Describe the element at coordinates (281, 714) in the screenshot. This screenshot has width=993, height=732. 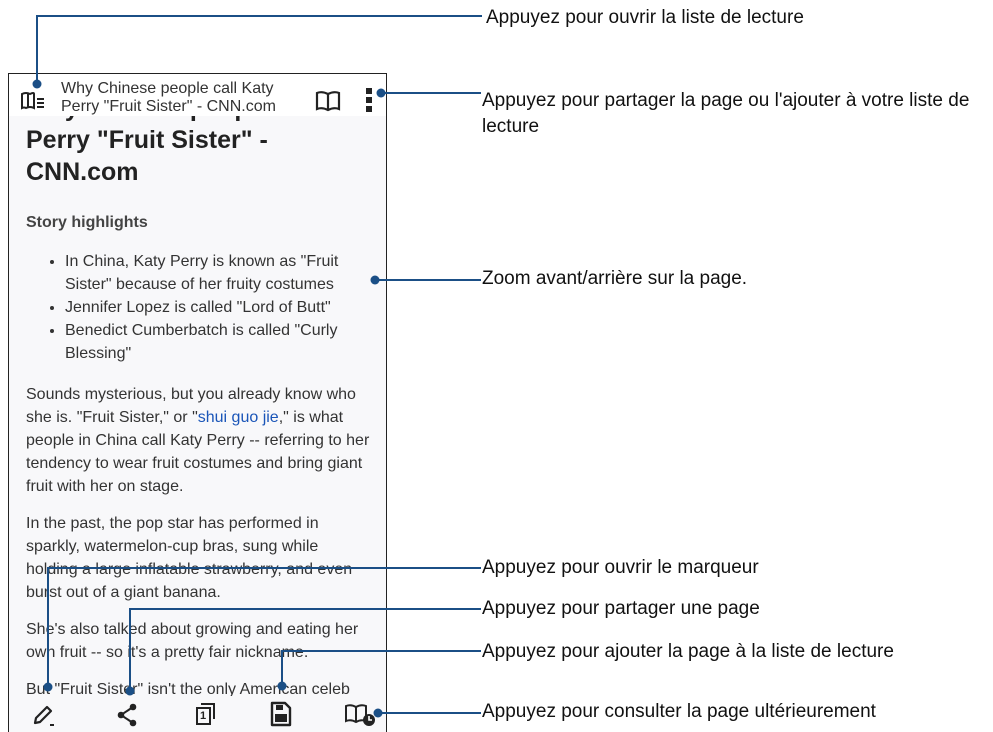
I see `save-icon` at that location.